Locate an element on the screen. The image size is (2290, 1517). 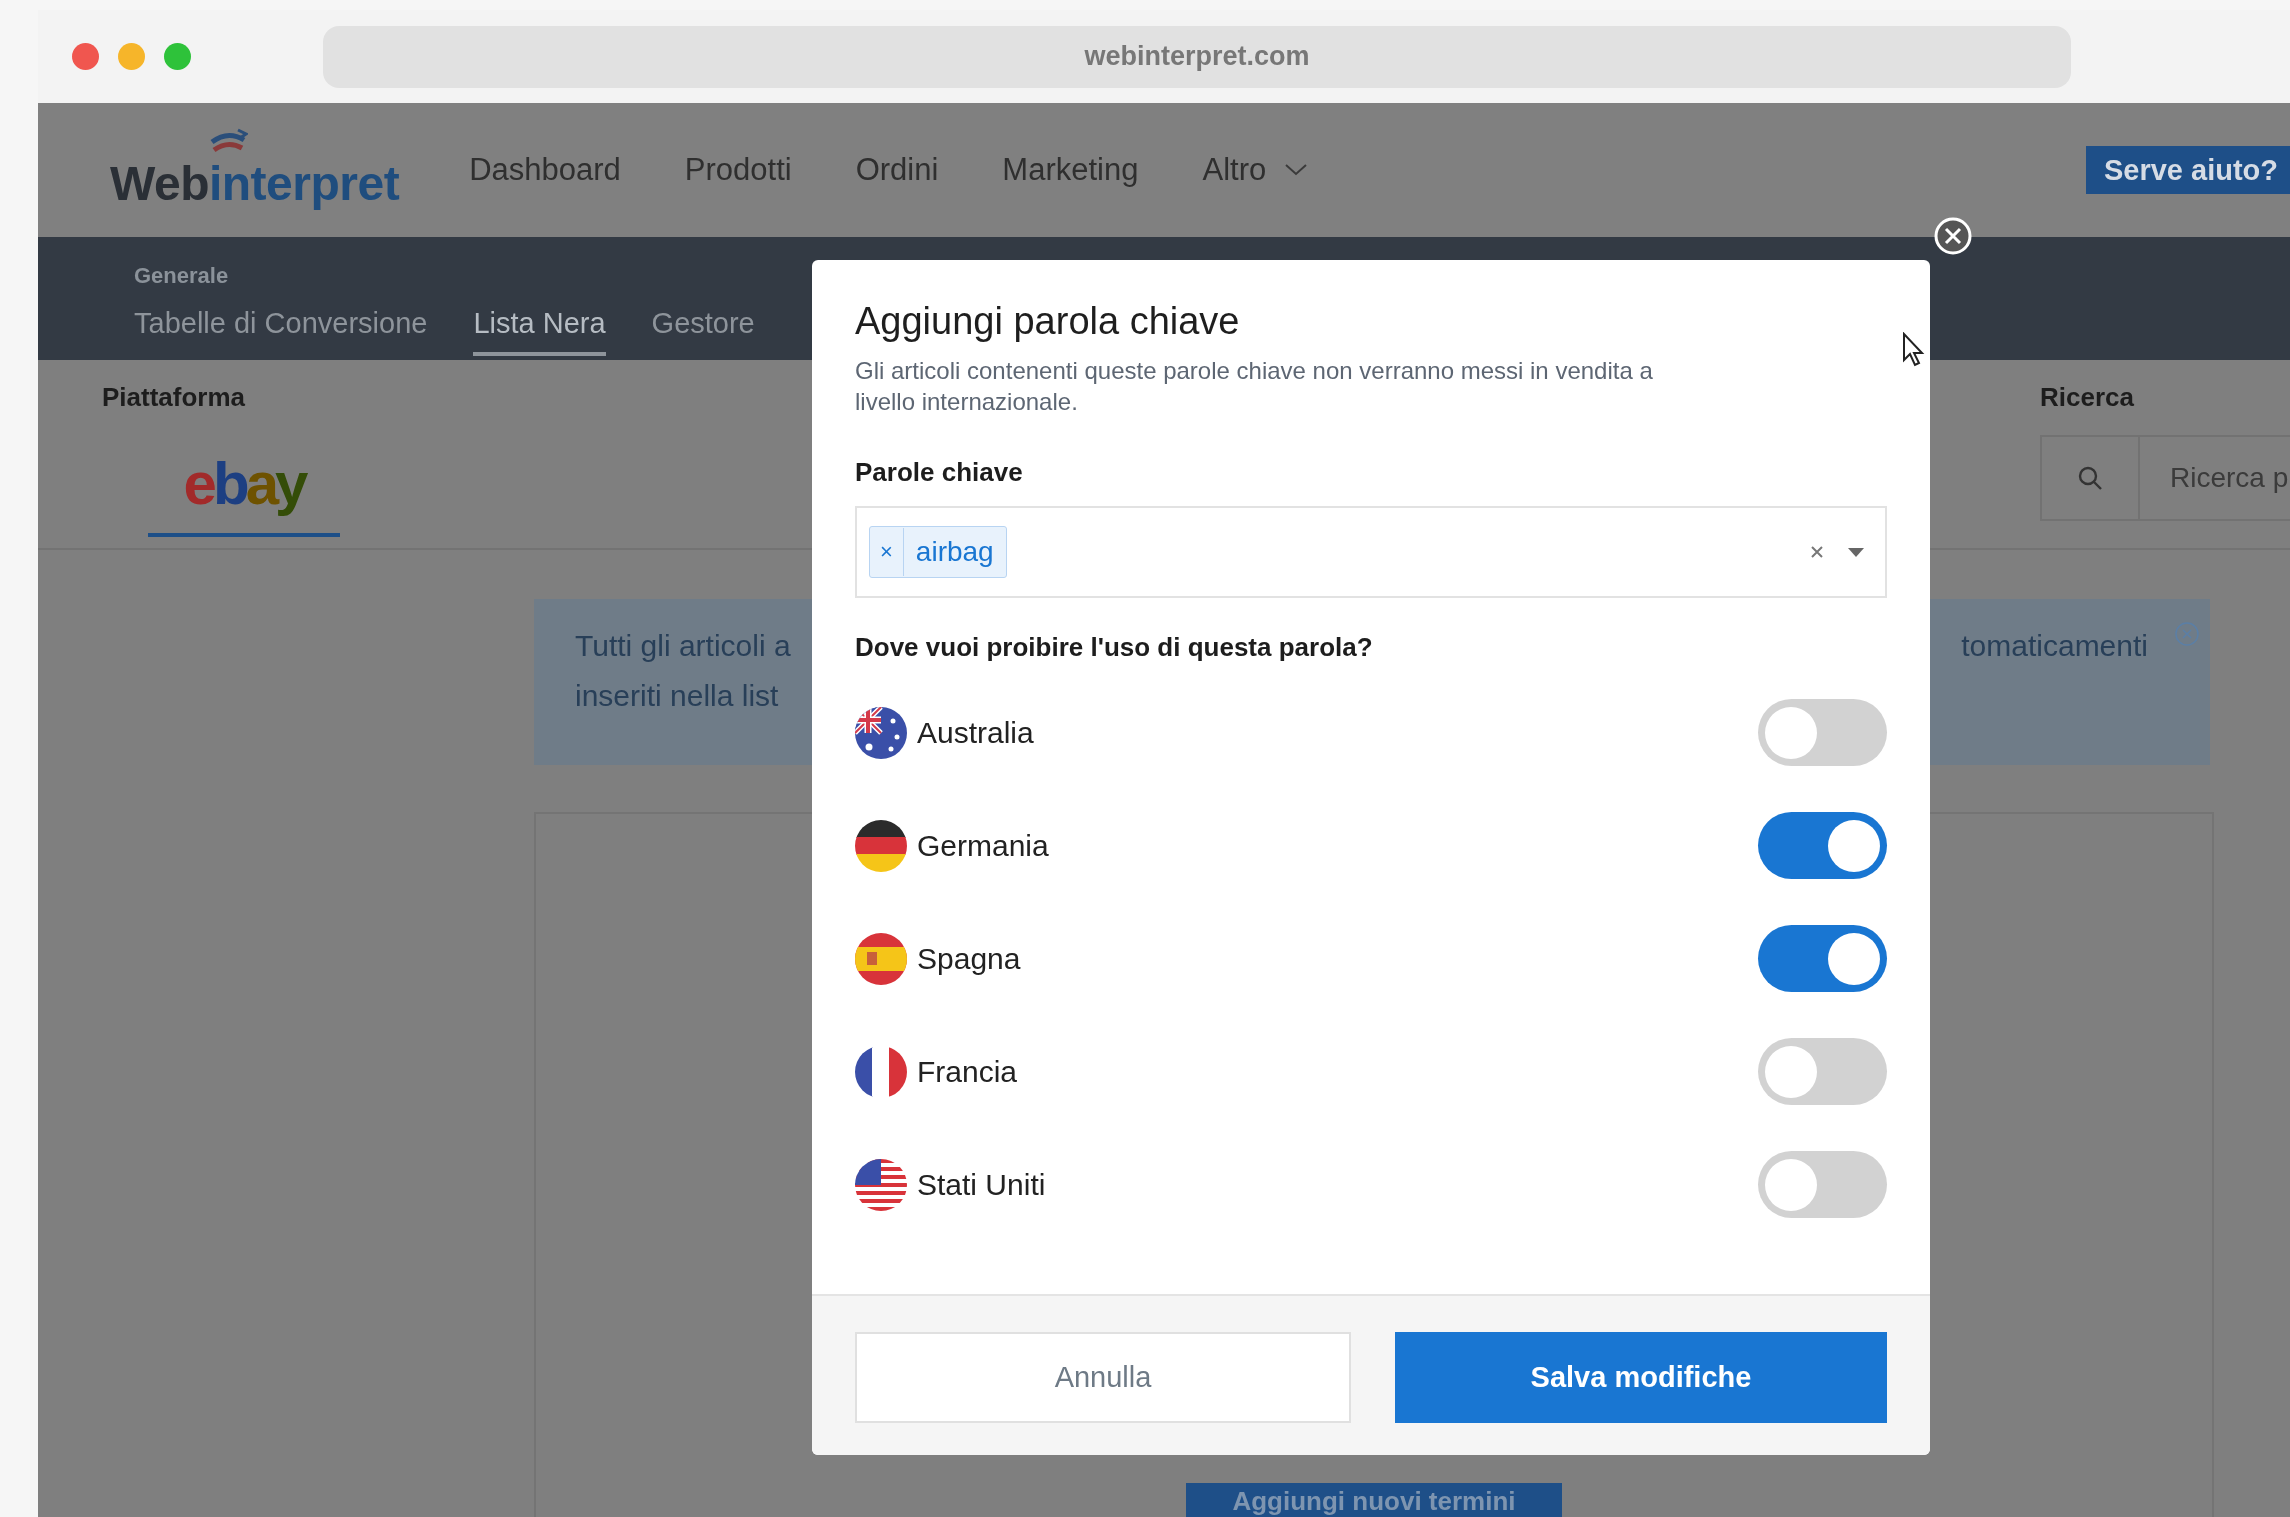
search-label: Ricerca is located at coordinates (2087, 397).